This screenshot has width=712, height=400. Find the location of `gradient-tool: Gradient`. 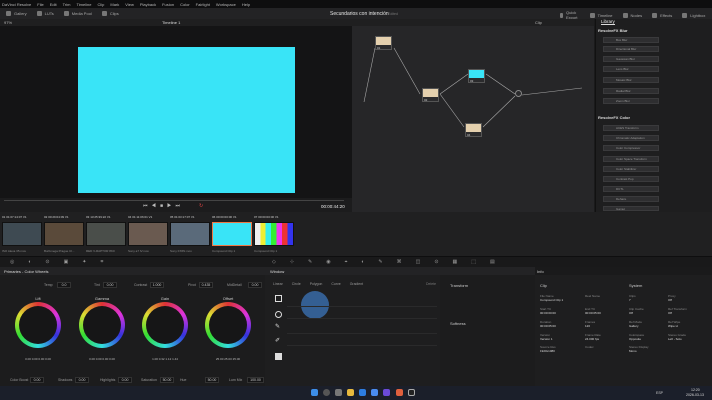

gradient-tool: Gradient is located at coordinates (356, 284).